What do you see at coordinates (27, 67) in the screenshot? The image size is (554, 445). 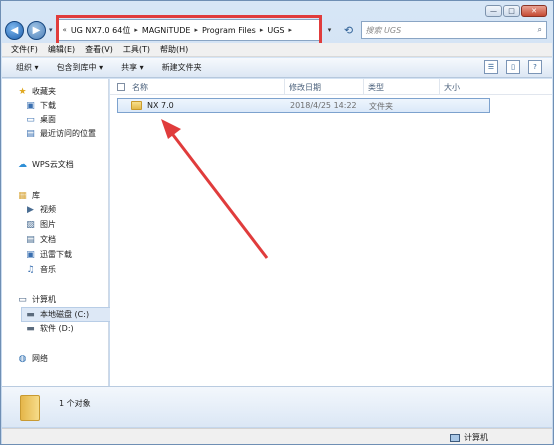 I see `organize-button: 组织 ▾` at bounding box center [27, 67].